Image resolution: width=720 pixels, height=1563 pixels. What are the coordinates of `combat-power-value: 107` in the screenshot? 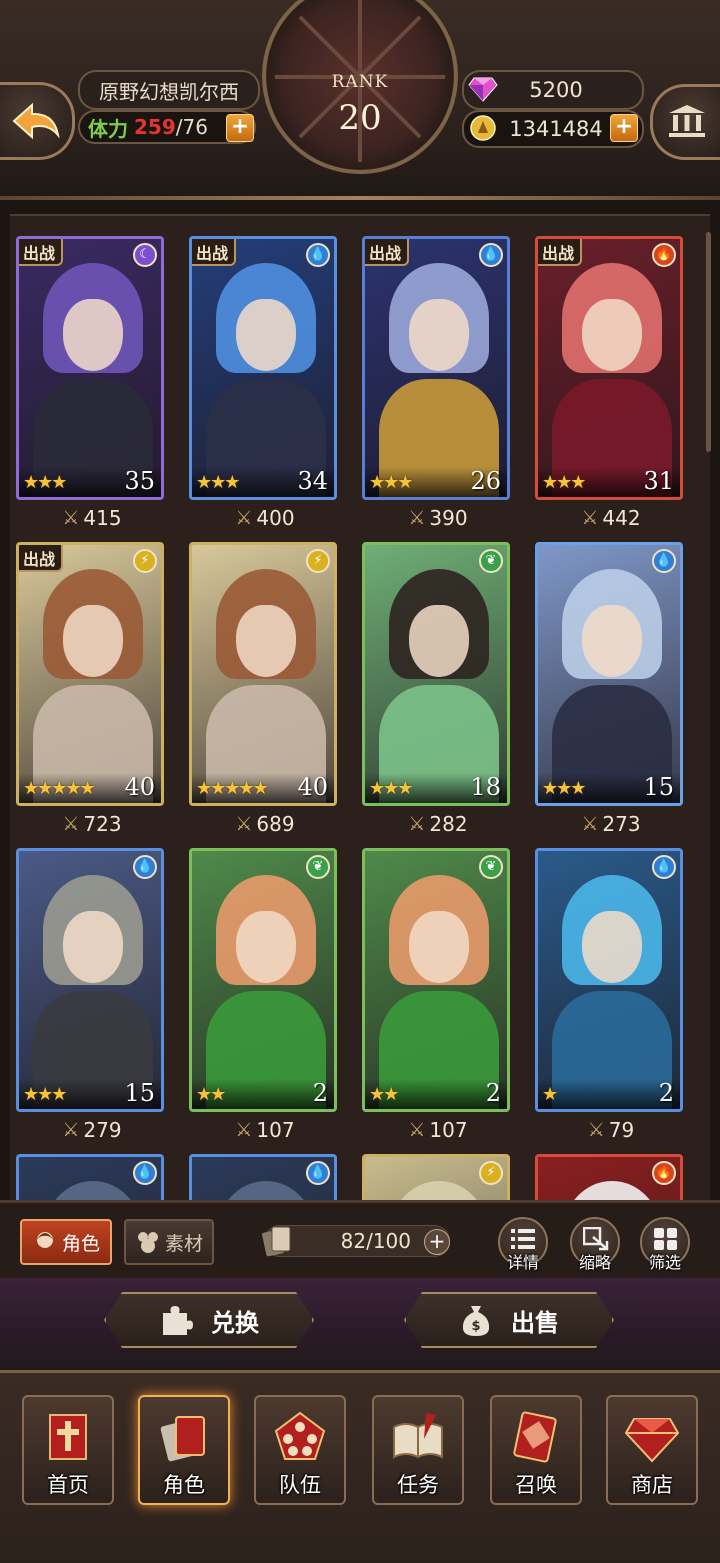 It's located at (275, 1130).